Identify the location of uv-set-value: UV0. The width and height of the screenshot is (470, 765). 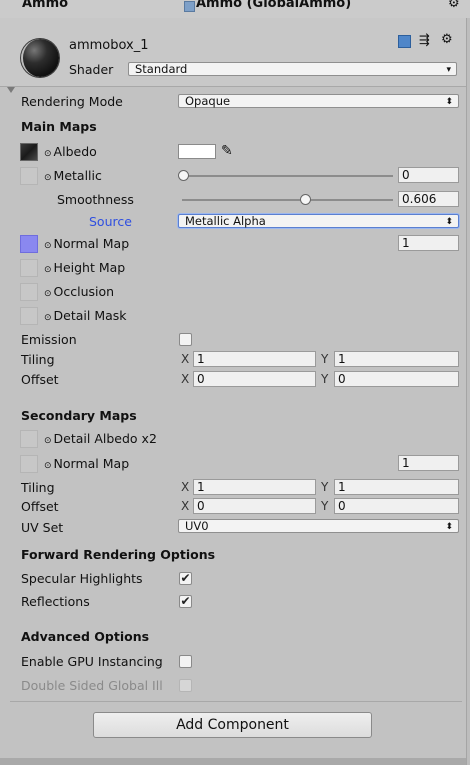
(197, 526).